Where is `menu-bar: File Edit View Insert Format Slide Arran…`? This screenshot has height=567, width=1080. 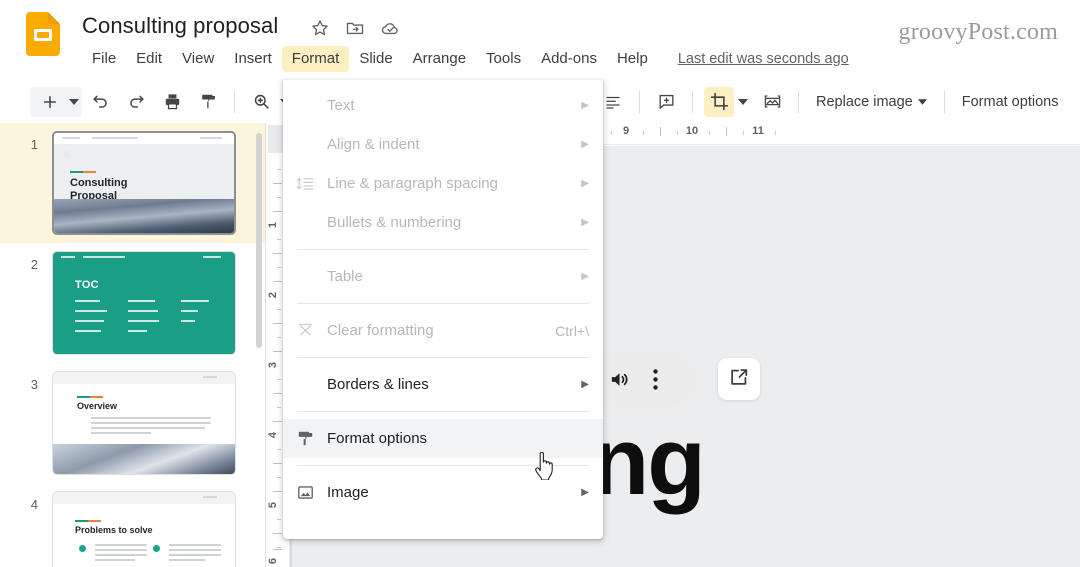 menu-bar: File Edit View Insert Format Slide Arran… is located at coordinates (465, 59).